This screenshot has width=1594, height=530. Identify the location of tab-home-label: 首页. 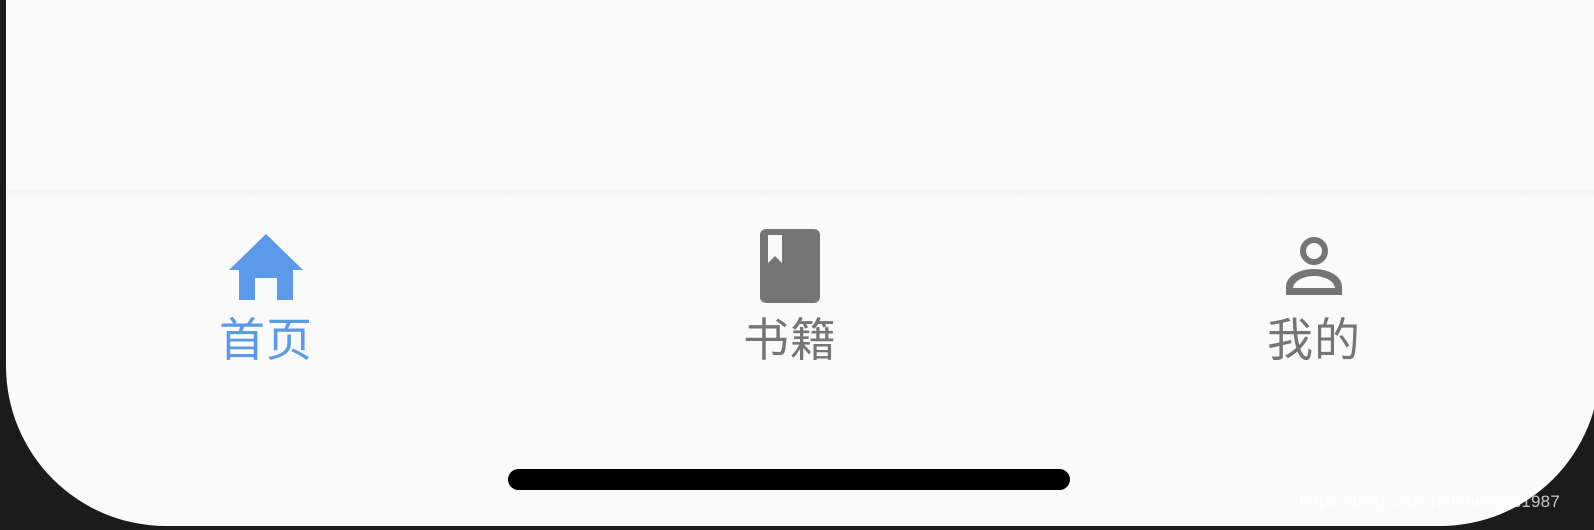
(266, 340).